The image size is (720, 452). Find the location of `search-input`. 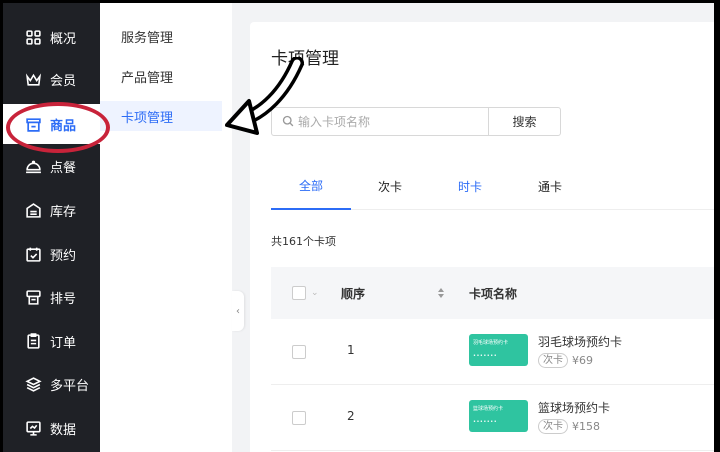

search-input is located at coordinates (393, 121).